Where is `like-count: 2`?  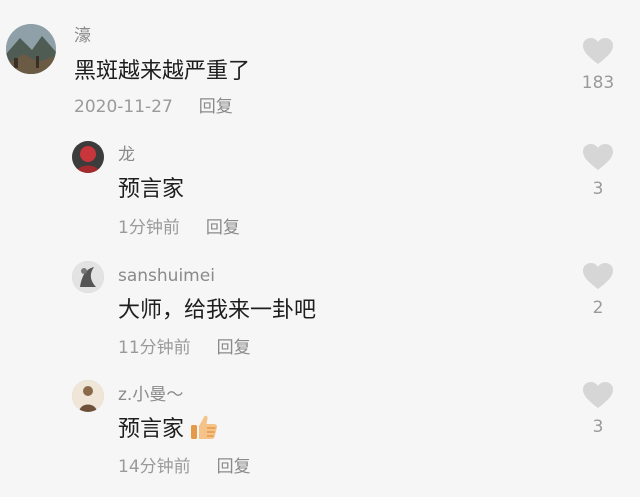
like-count: 2 is located at coordinates (598, 308).